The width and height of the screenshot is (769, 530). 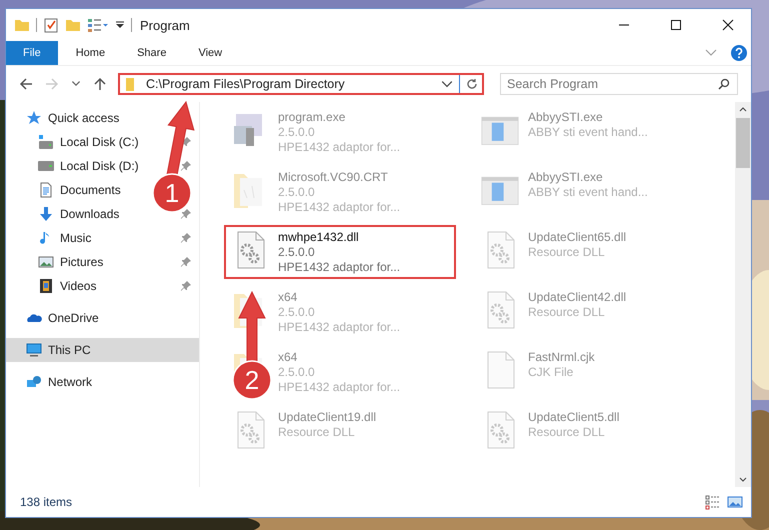 I want to click on ribbon-tab: File, so click(x=32, y=53).